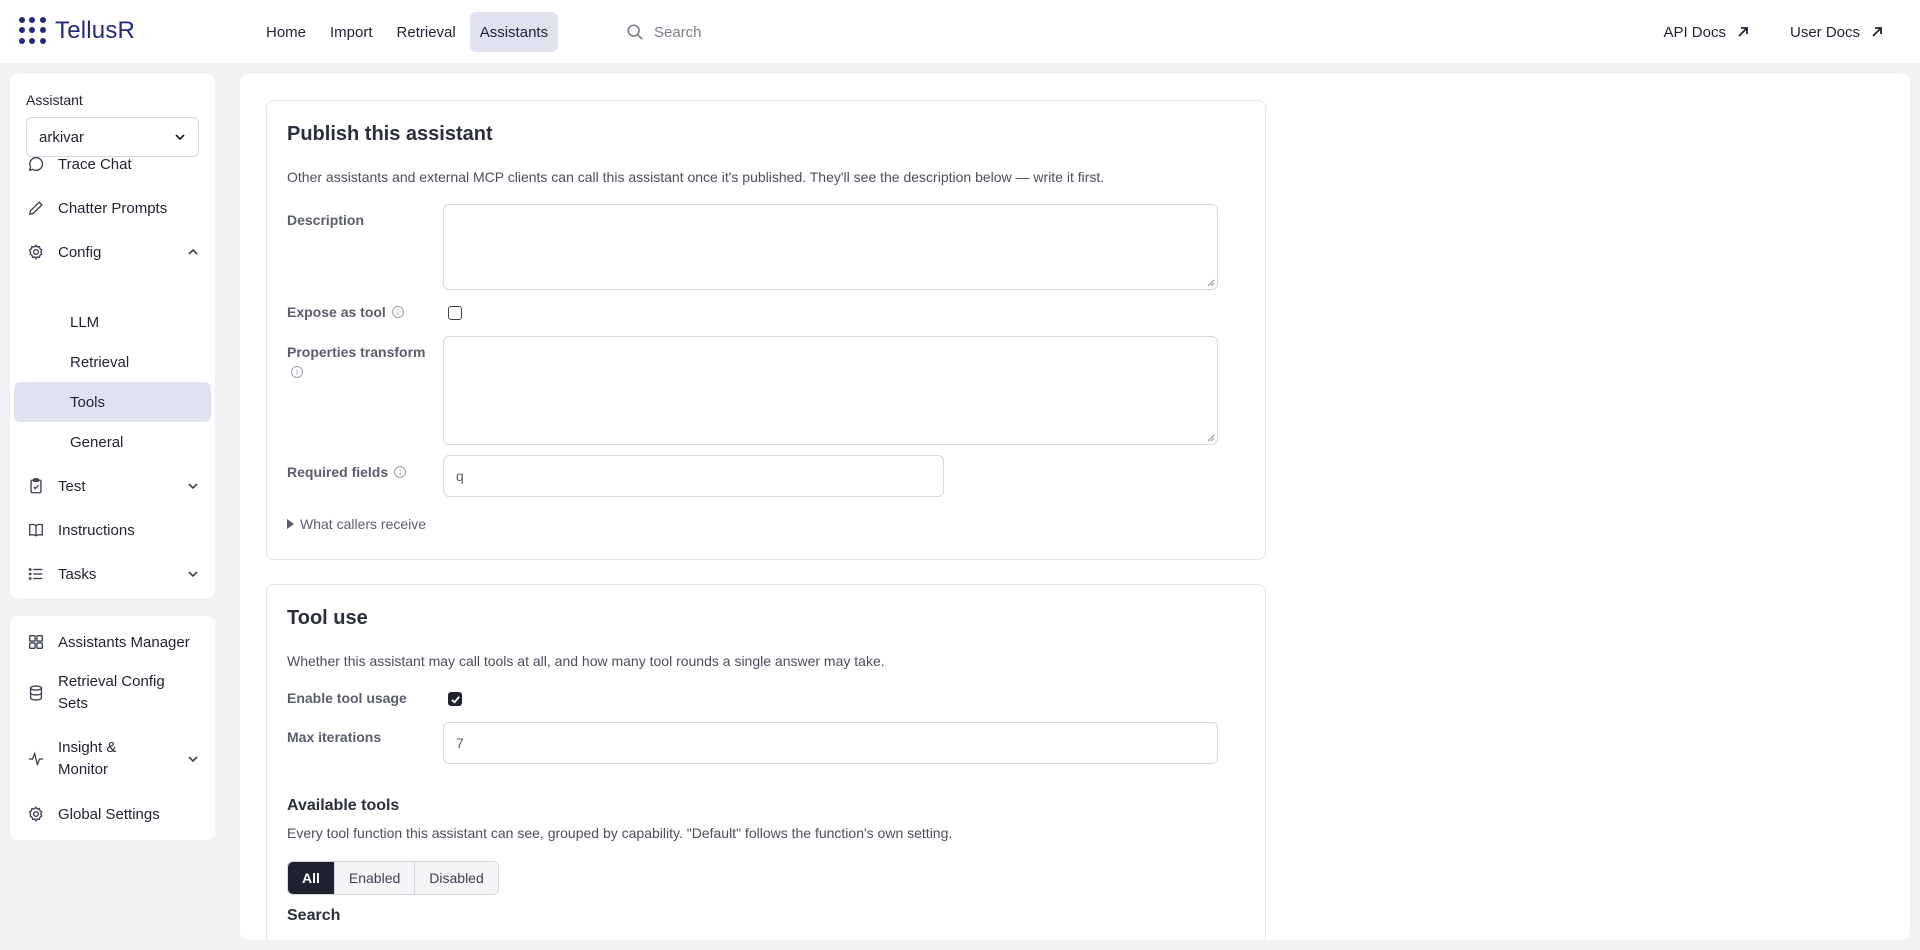 This screenshot has width=1920, height=950. Describe the element at coordinates (112, 574) in the screenshot. I see `sidebar-item-tasks: Tasks` at that location.